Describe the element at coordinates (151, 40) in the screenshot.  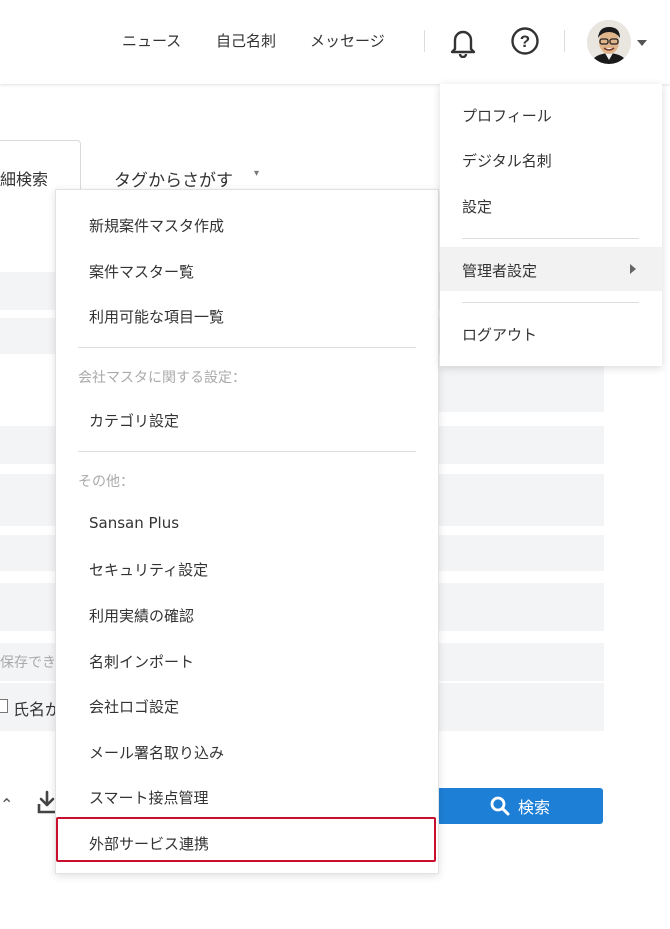
I see `nav-news: ニュース` at that location.